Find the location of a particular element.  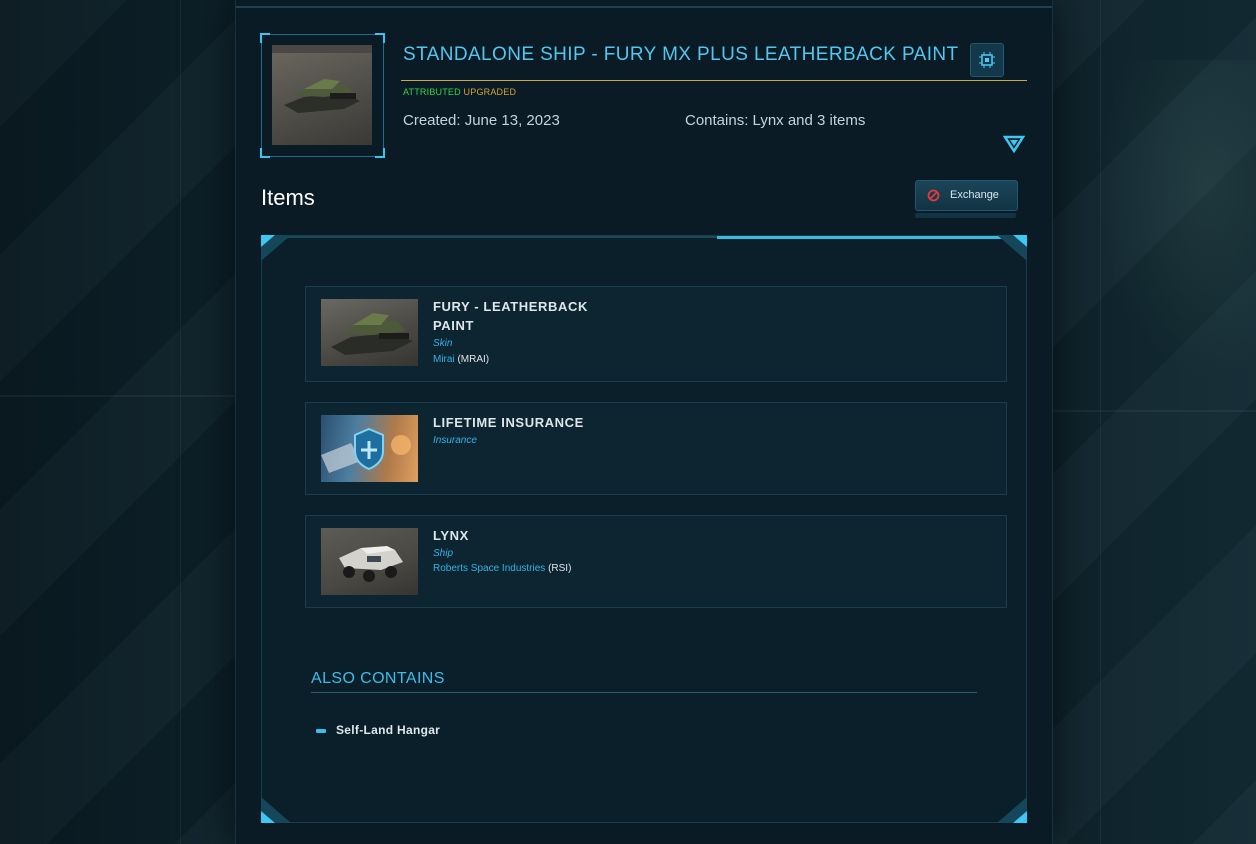

title-underline is located at coordinates (714, 80).